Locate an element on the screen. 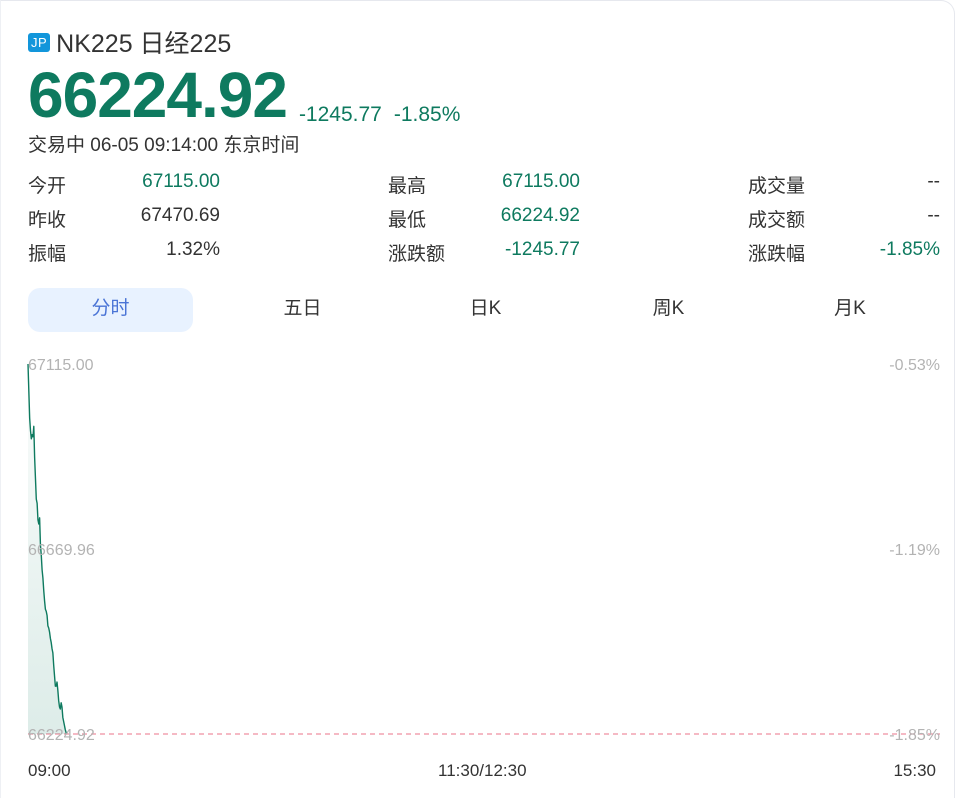 Image resolution: width=957 pixels, height=798 pixels. stat-change-amount: 涨跌额 -1245.77 is located at coordinates (484, 256).